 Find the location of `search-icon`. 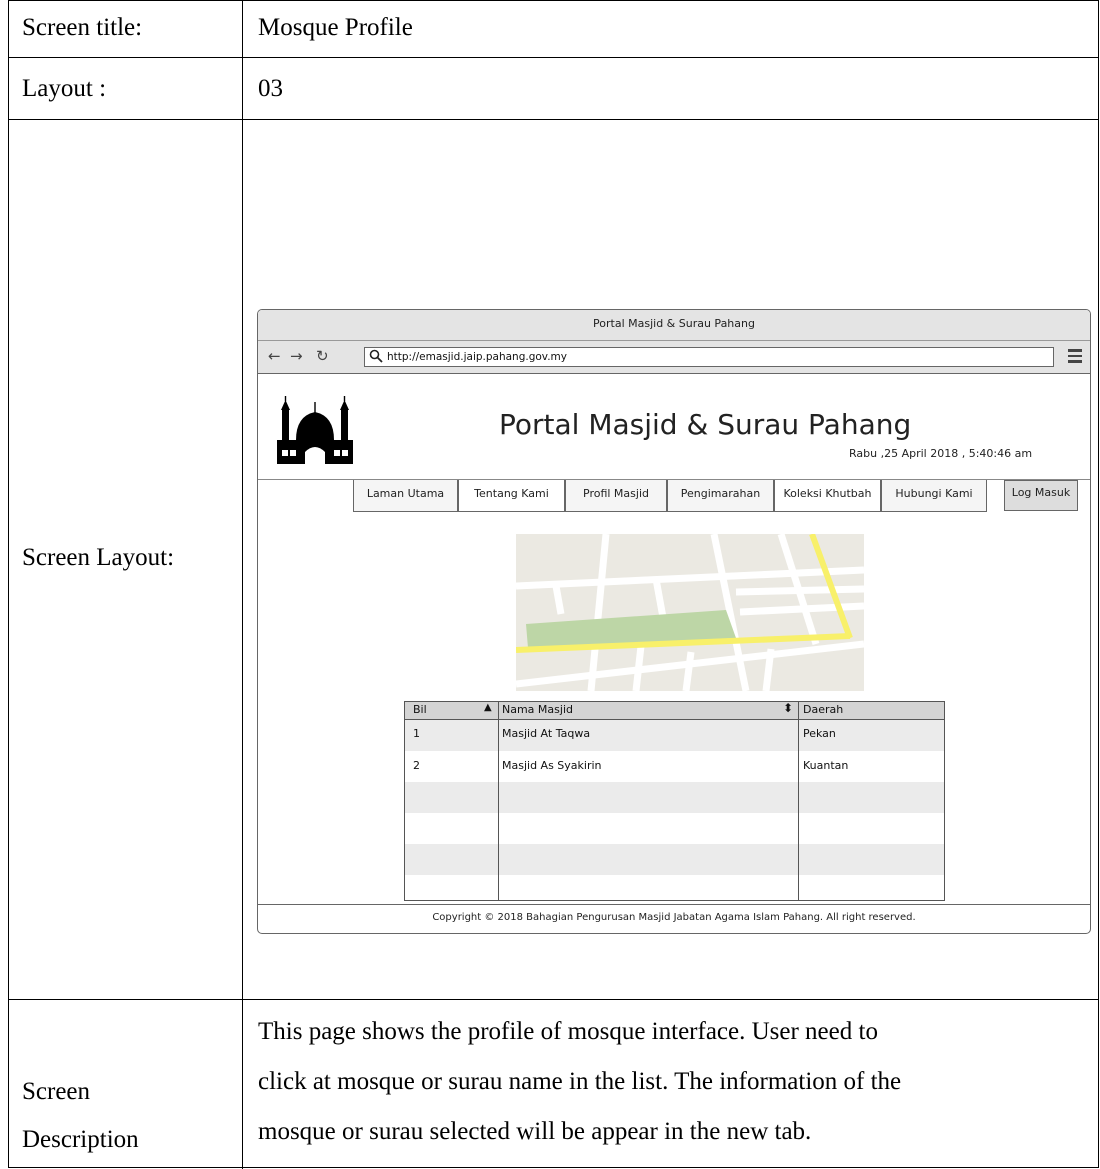

search-icon is located at coordinates (376, 356).